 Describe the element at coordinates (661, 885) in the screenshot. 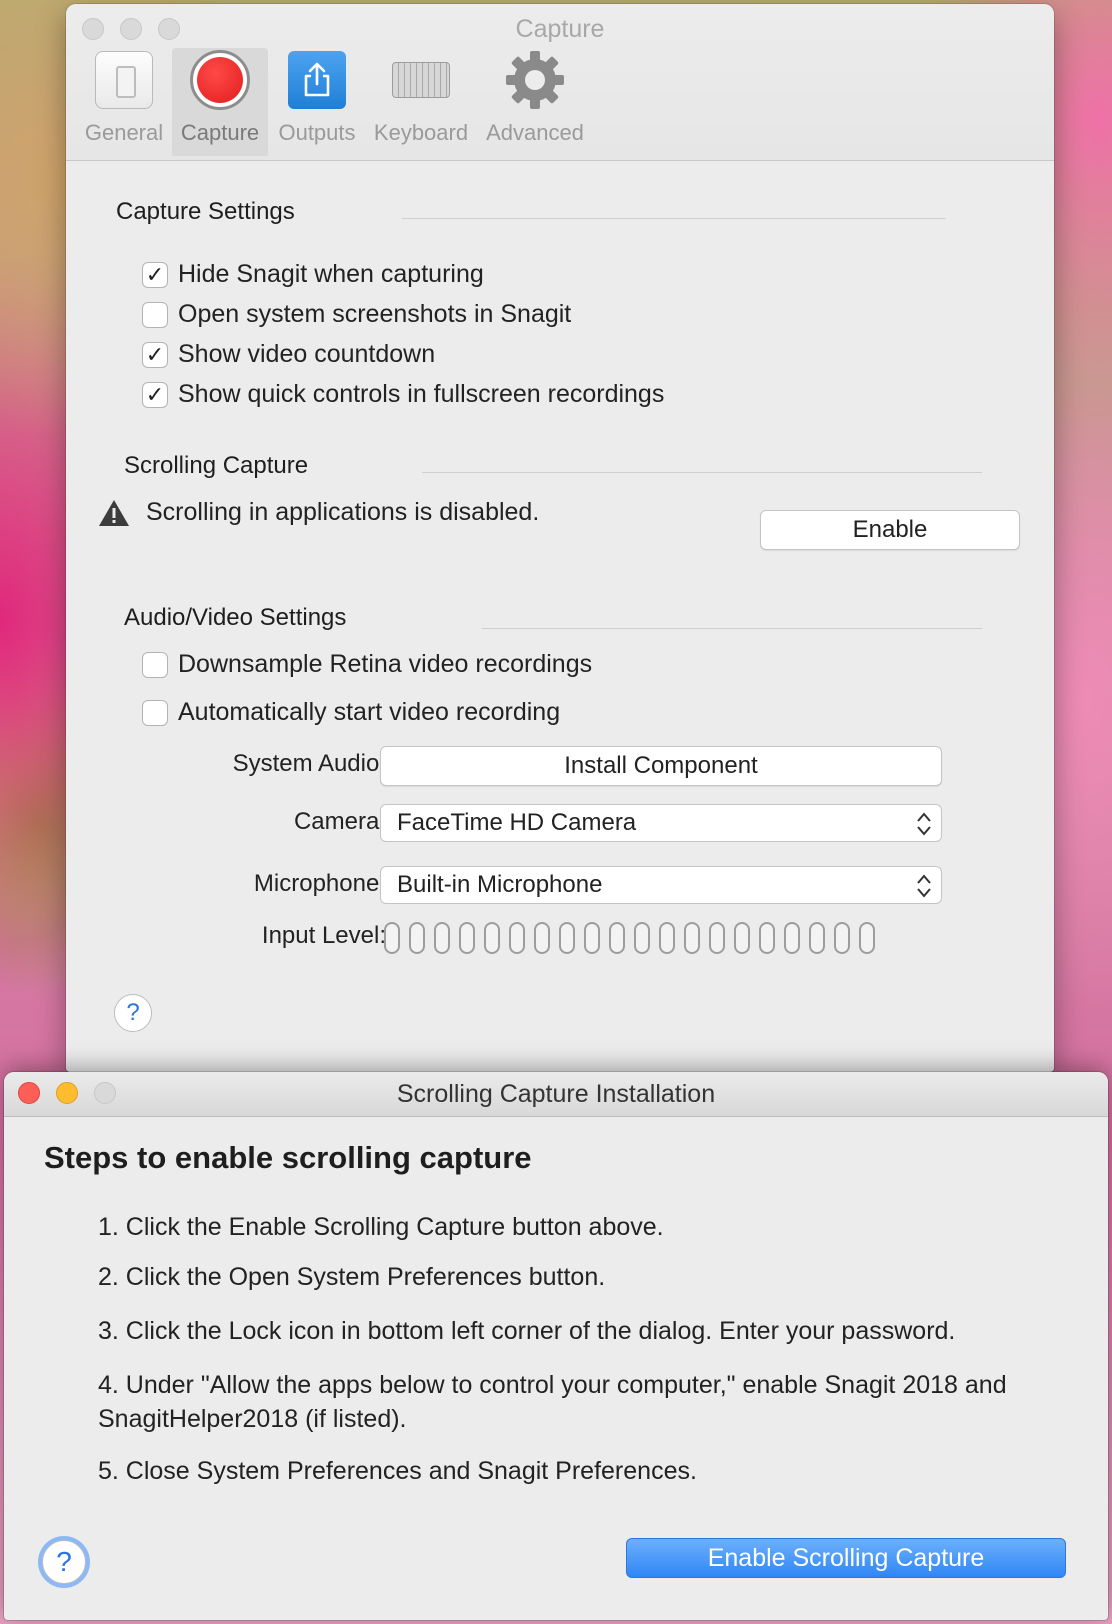

I see `microphone-select: Built-in Microphone` at that location.